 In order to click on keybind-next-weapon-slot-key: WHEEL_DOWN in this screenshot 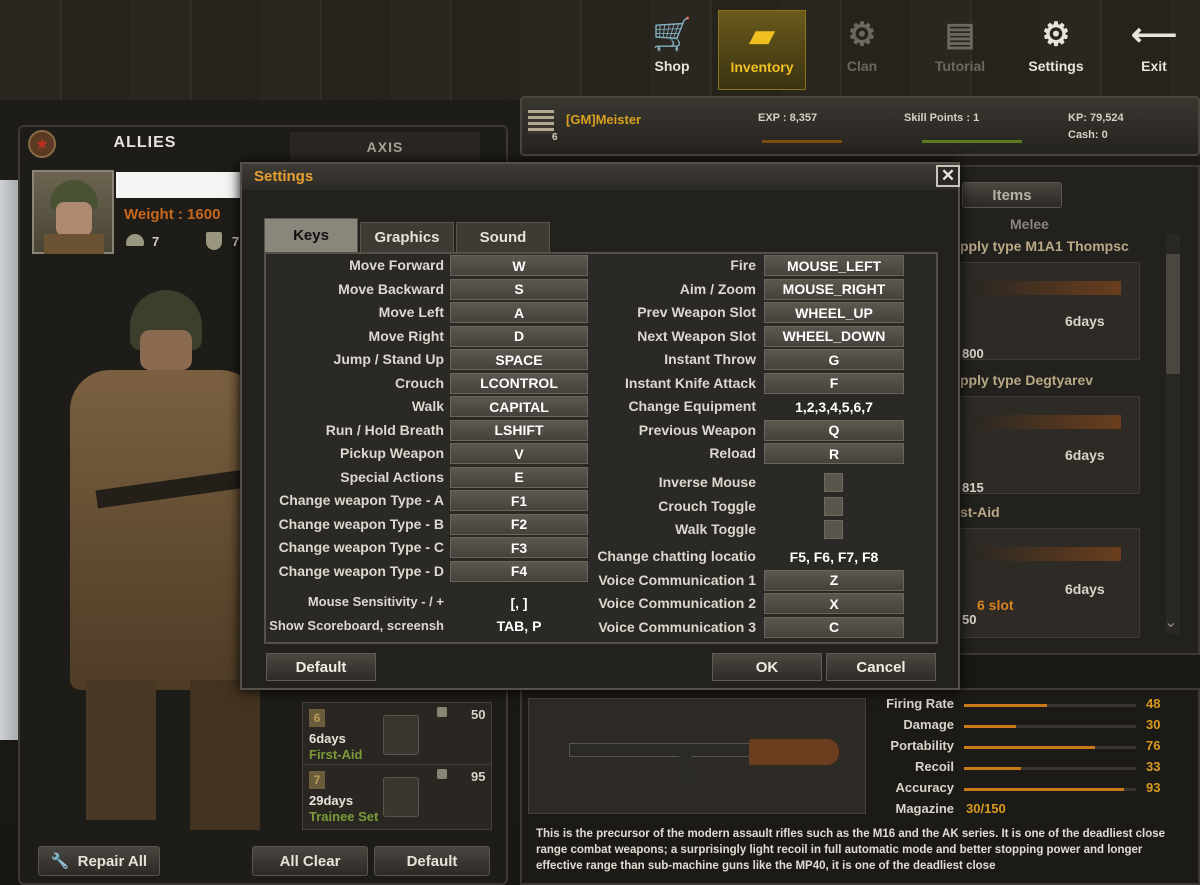, I will do `click(834, 336)`.